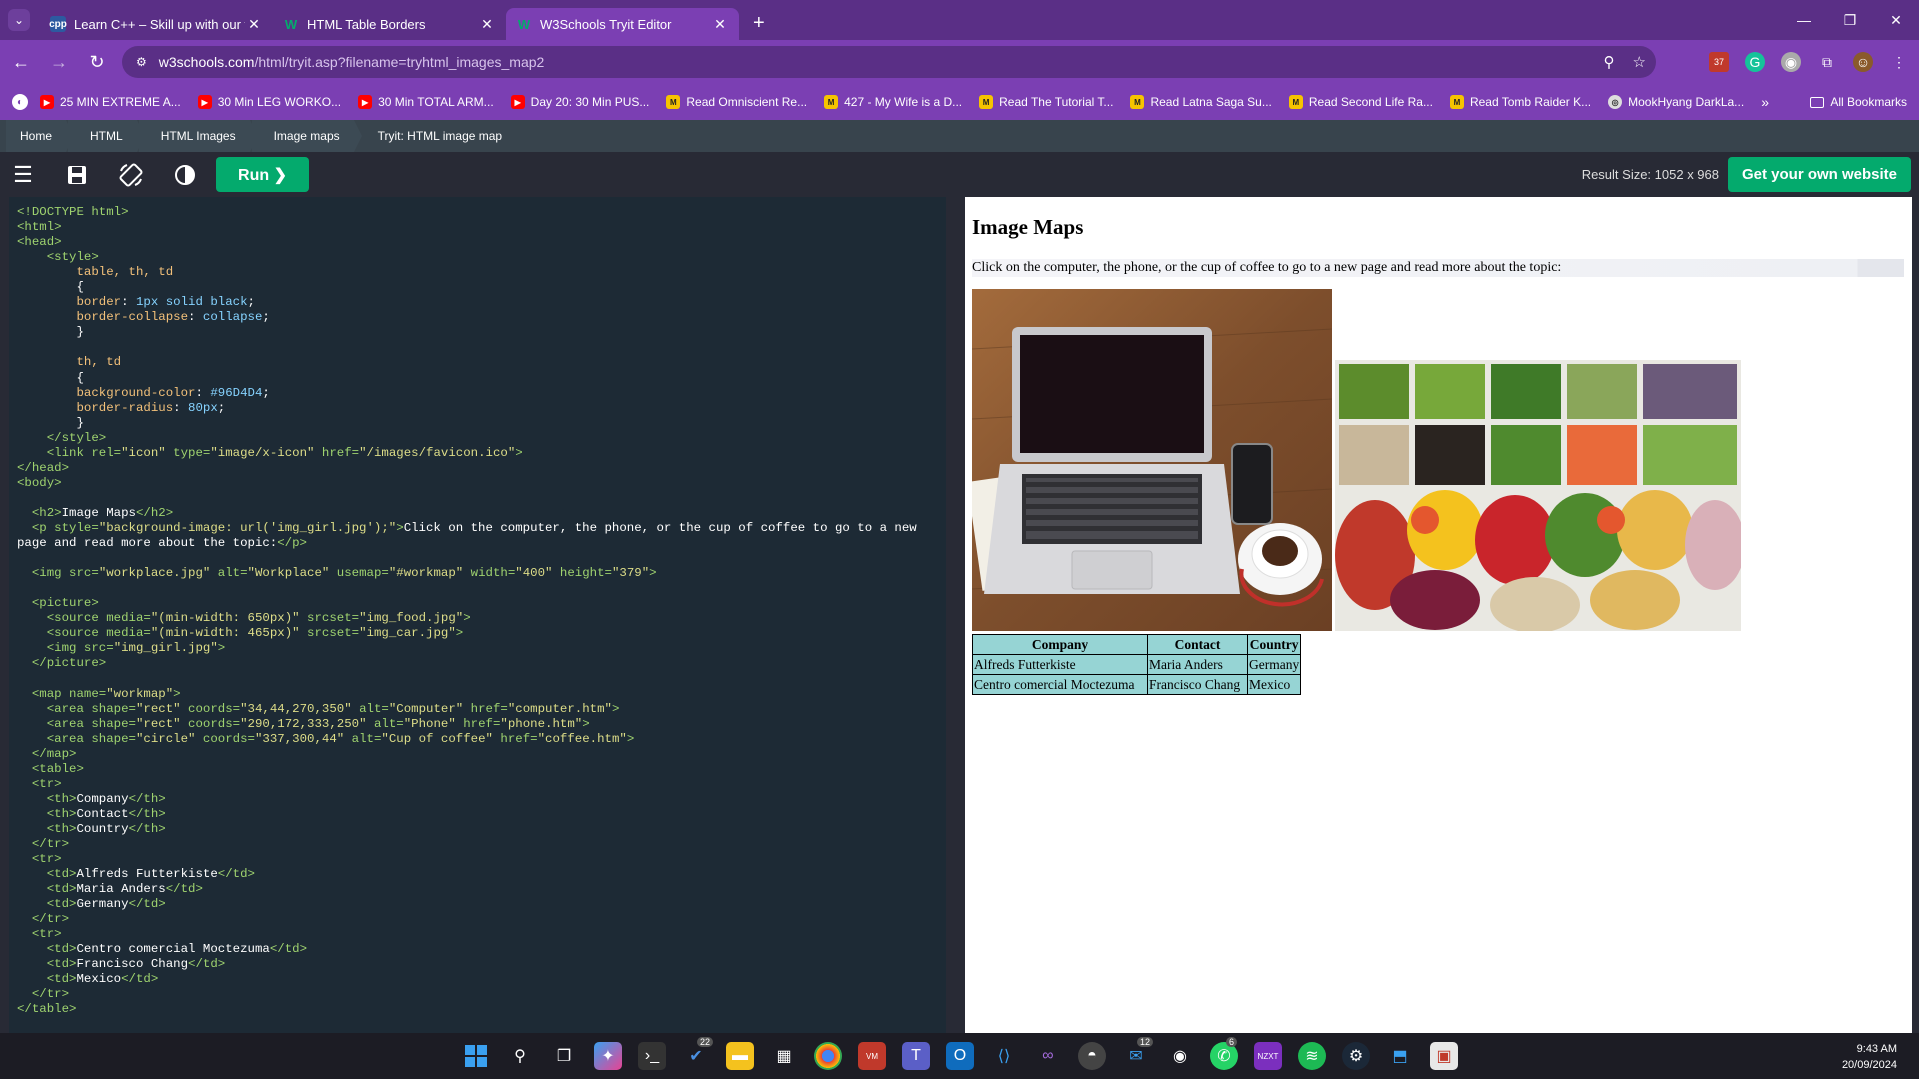  Describe the element at coordinates (1197, 644) in the screenshot. I see `table-header: Contact` at that location.